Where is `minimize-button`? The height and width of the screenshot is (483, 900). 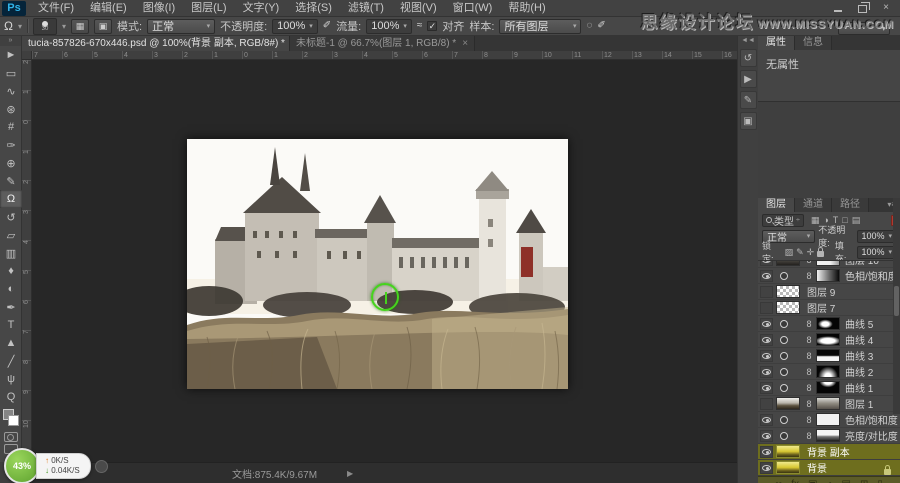
minimize-button is located at coordinates (838, 8).